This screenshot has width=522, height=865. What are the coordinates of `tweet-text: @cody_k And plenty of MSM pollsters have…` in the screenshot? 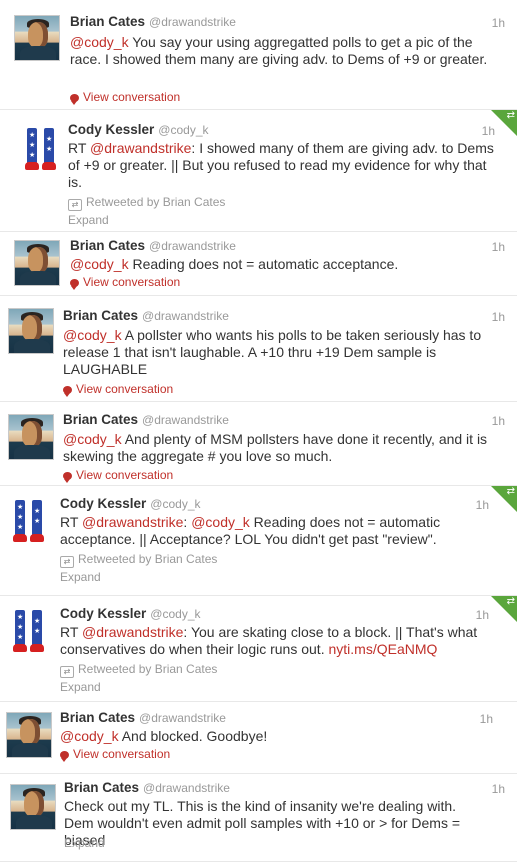 It's located at (275, 447).